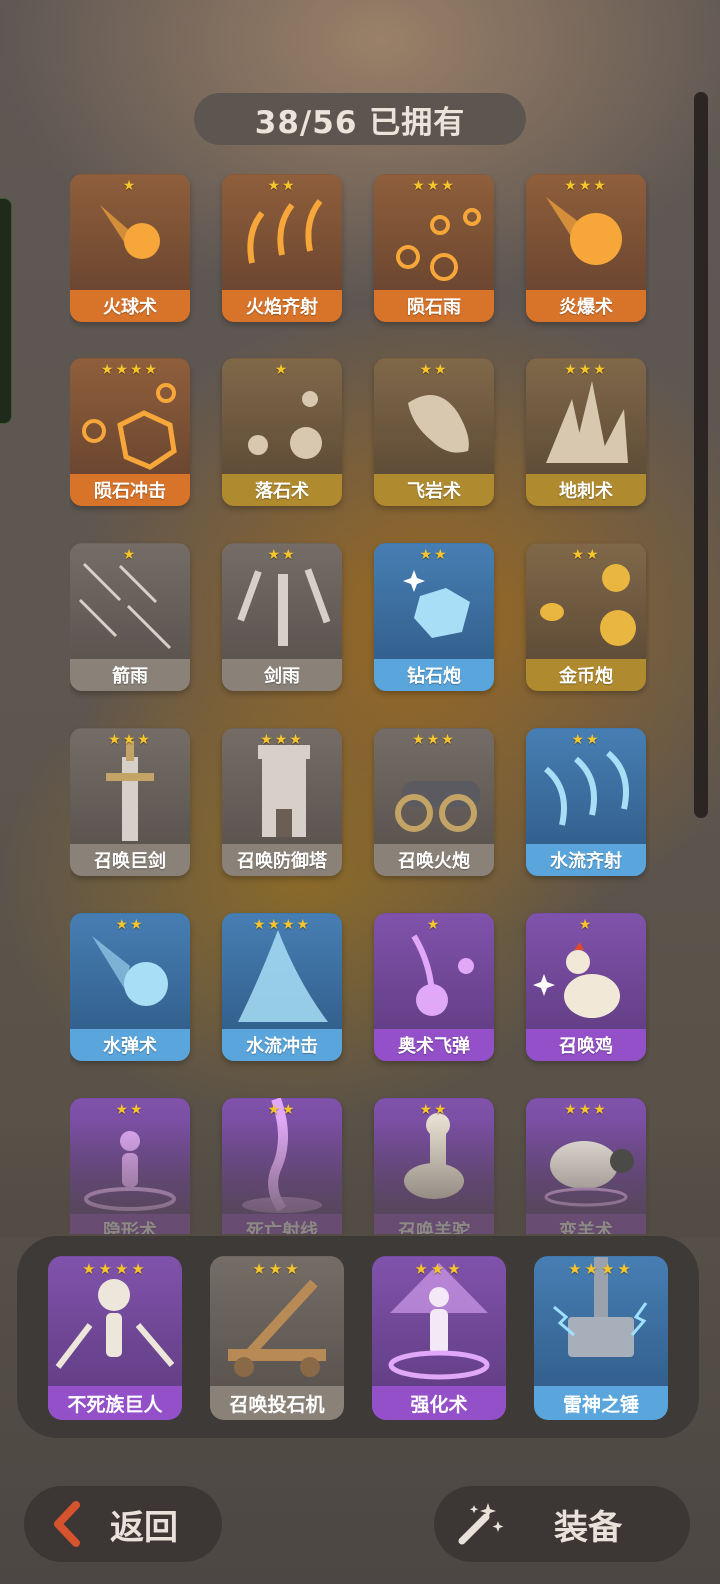  What do you see at coordinates (130, 617) in the screenshot?
I see `spell-card: ★ 箭雨` at bounding box center [130, 617].